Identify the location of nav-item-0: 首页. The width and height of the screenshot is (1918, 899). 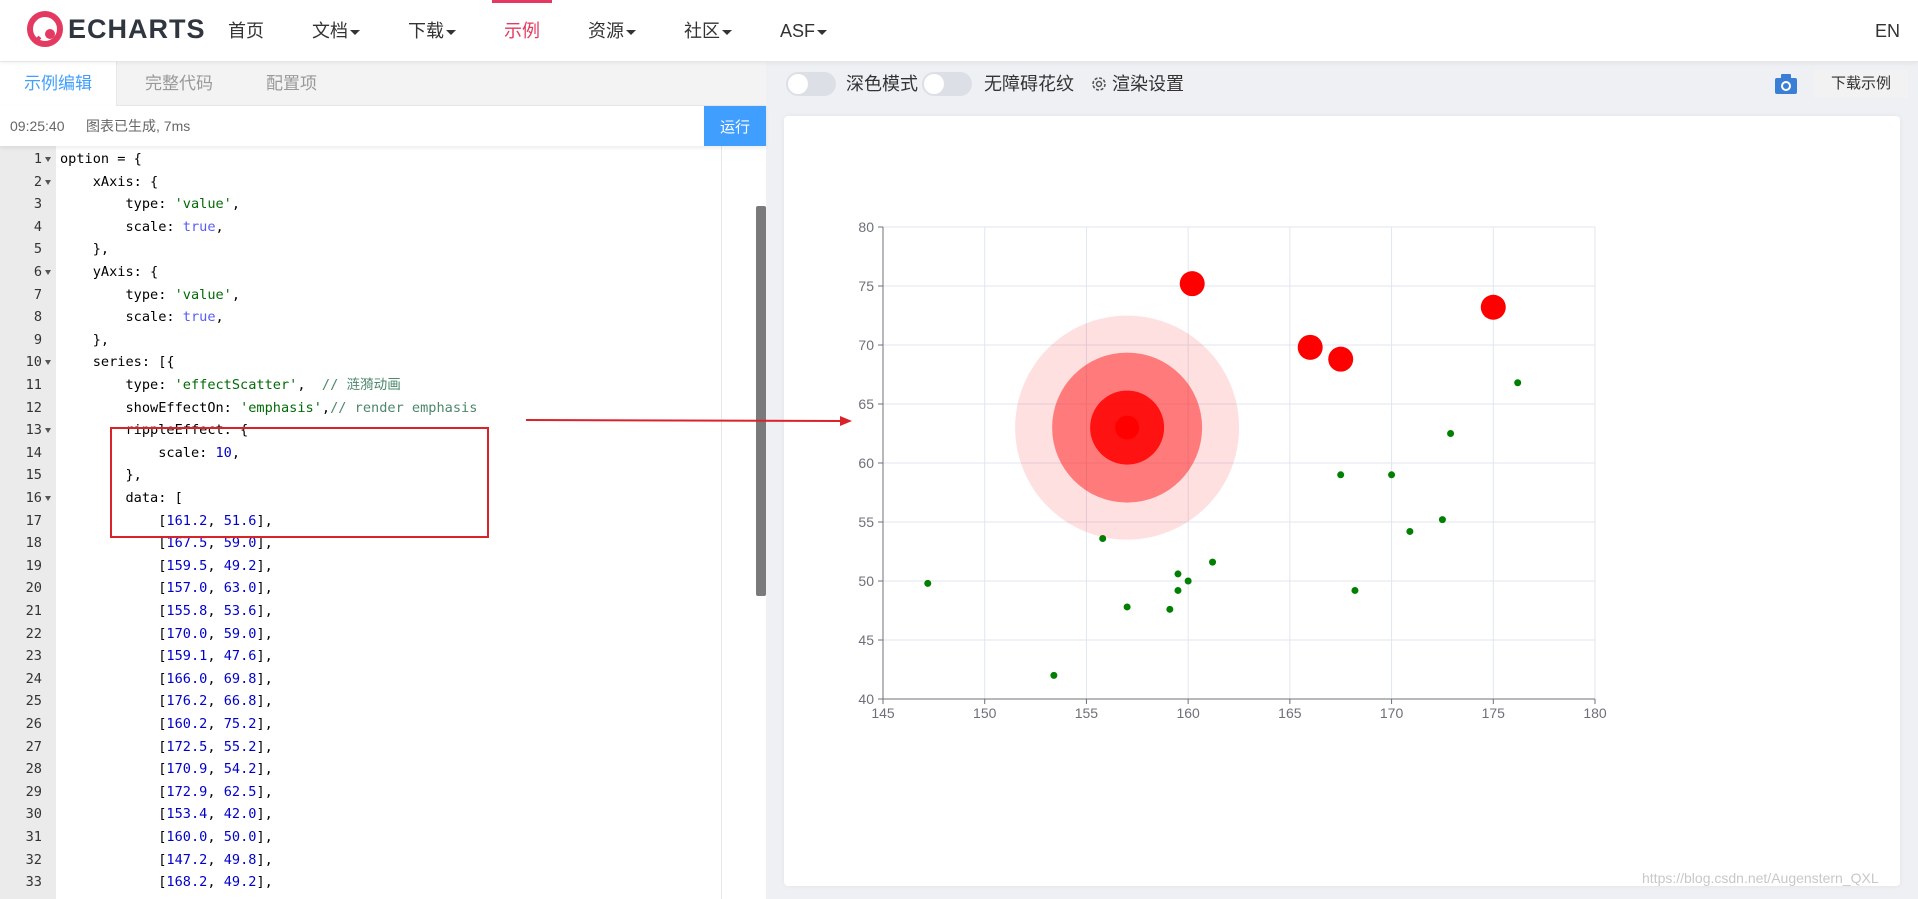
(246, 31).